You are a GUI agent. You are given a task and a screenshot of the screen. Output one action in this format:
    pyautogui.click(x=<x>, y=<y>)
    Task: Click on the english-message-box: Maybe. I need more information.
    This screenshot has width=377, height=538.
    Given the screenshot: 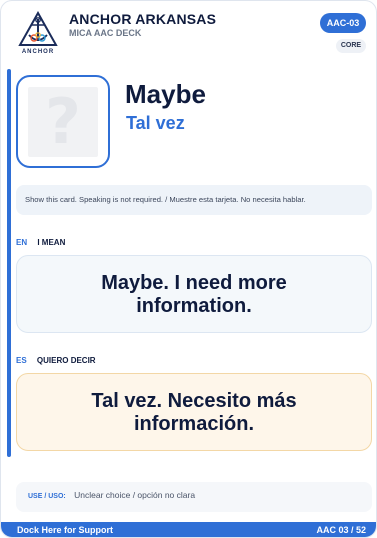 What is the action you would take?
    pyautogui.click(x=194, y=294)
    